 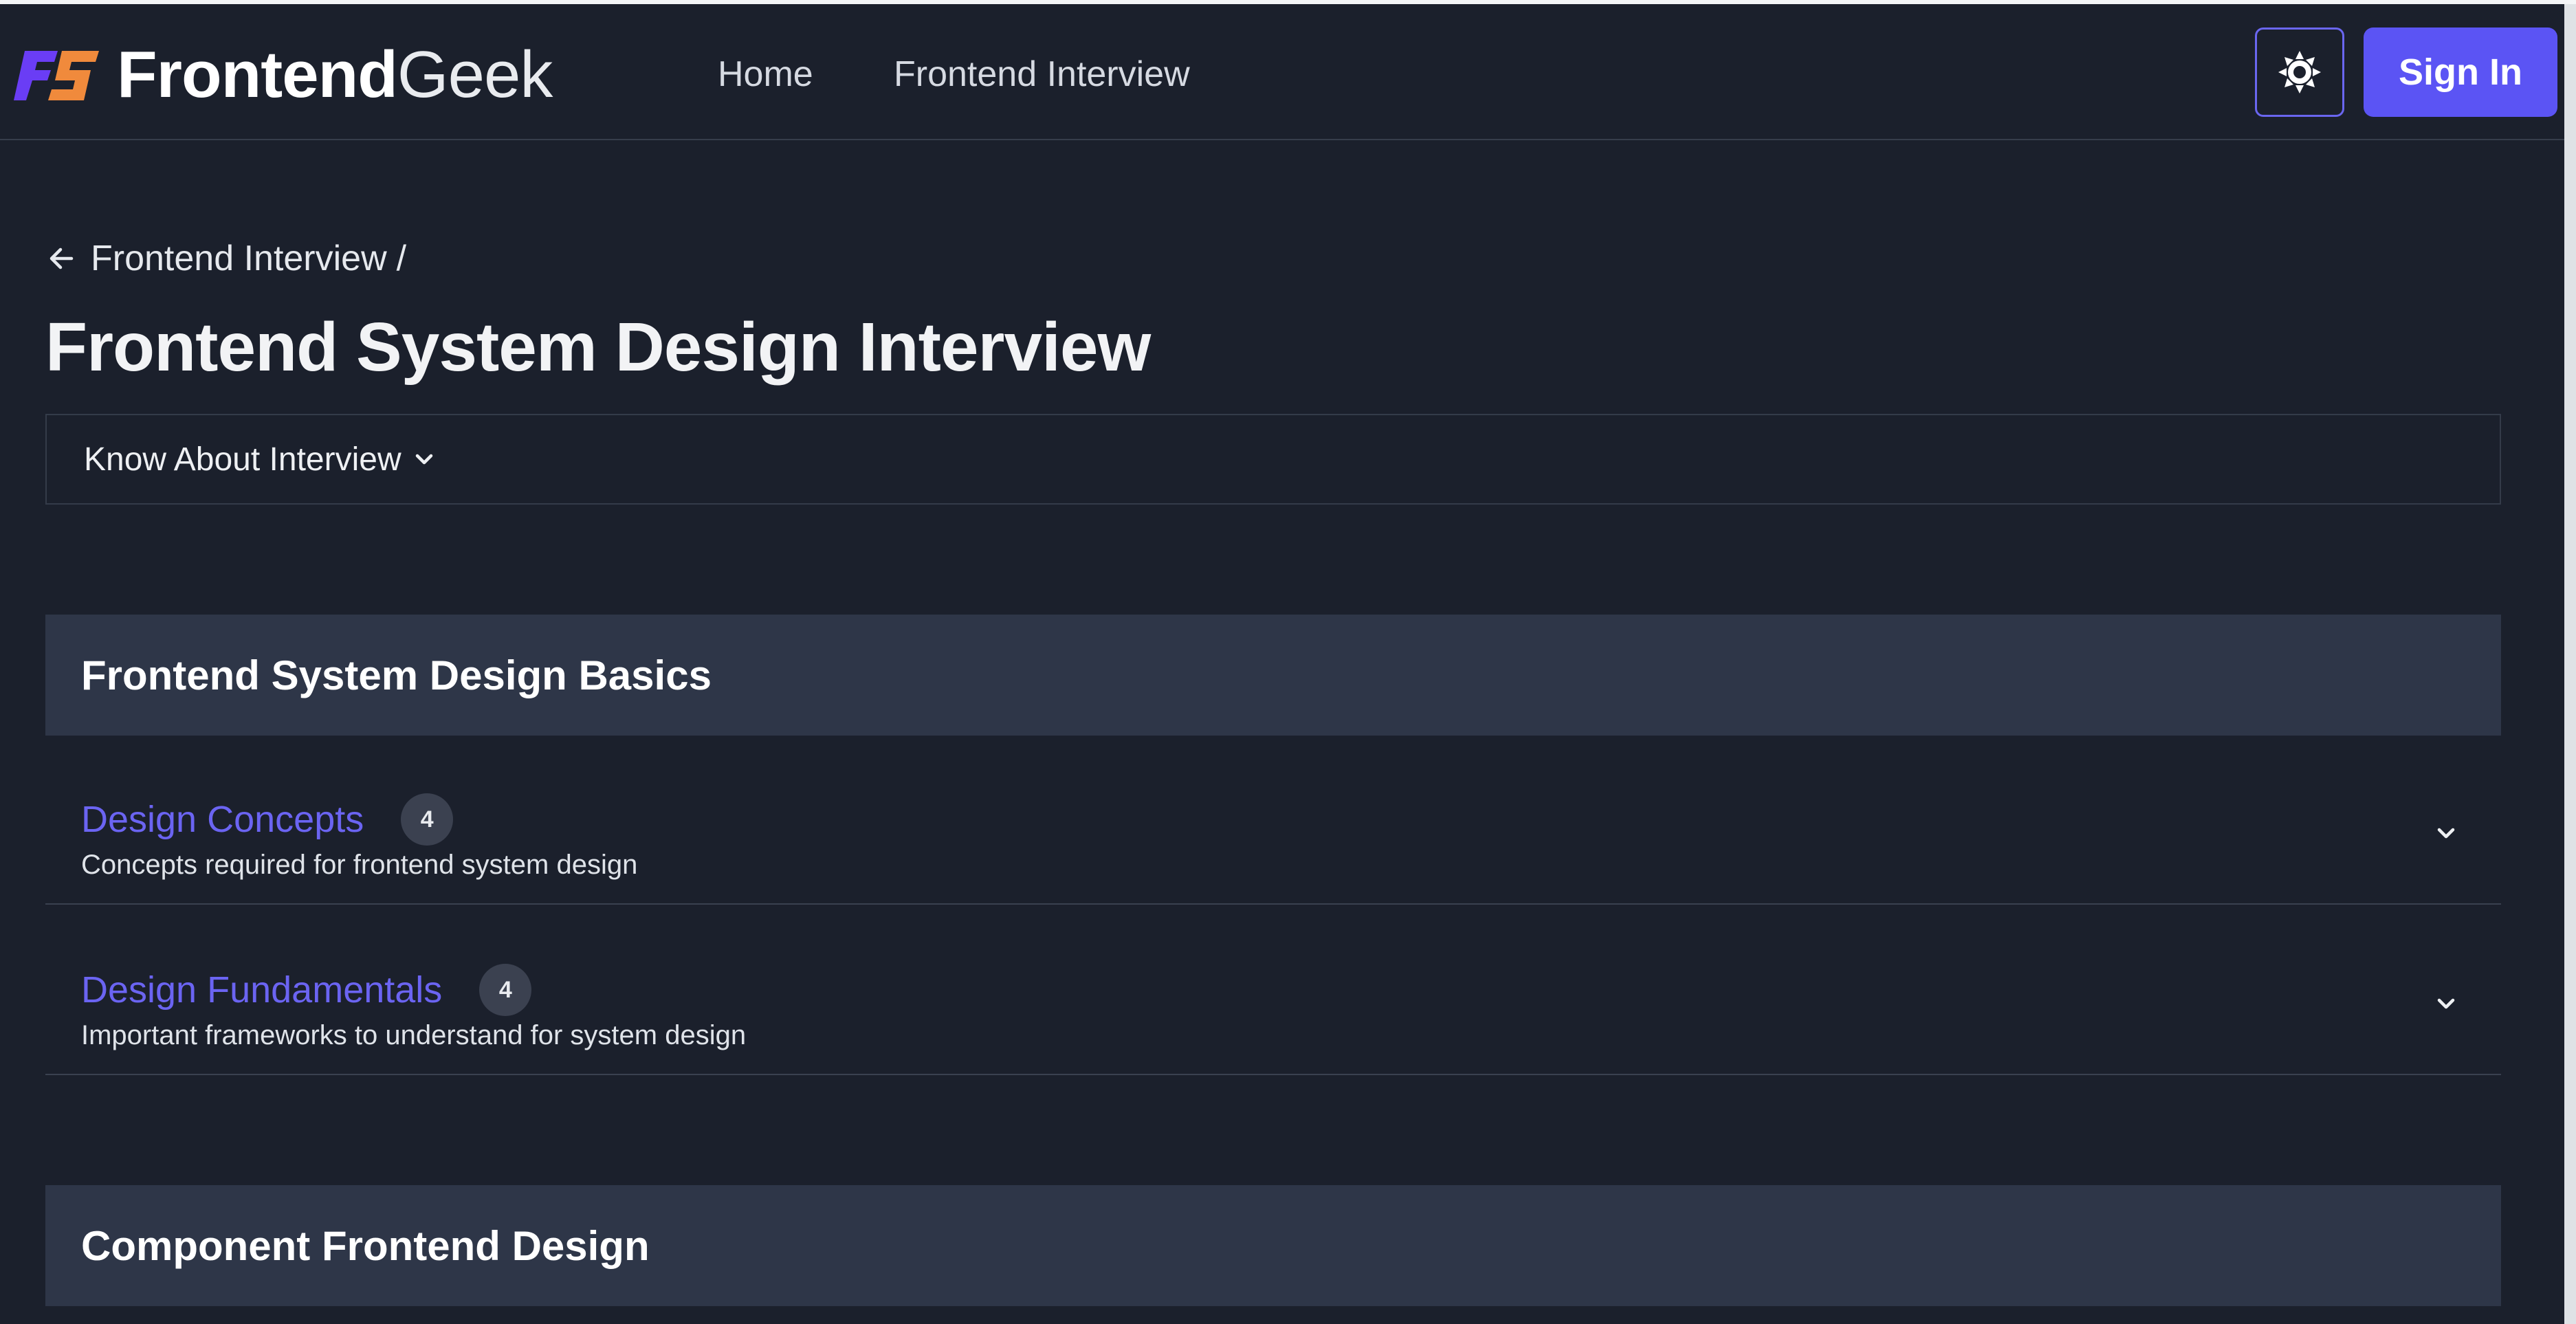 I want to click on logo: FrontendGeek, so click(x=282, y=75).